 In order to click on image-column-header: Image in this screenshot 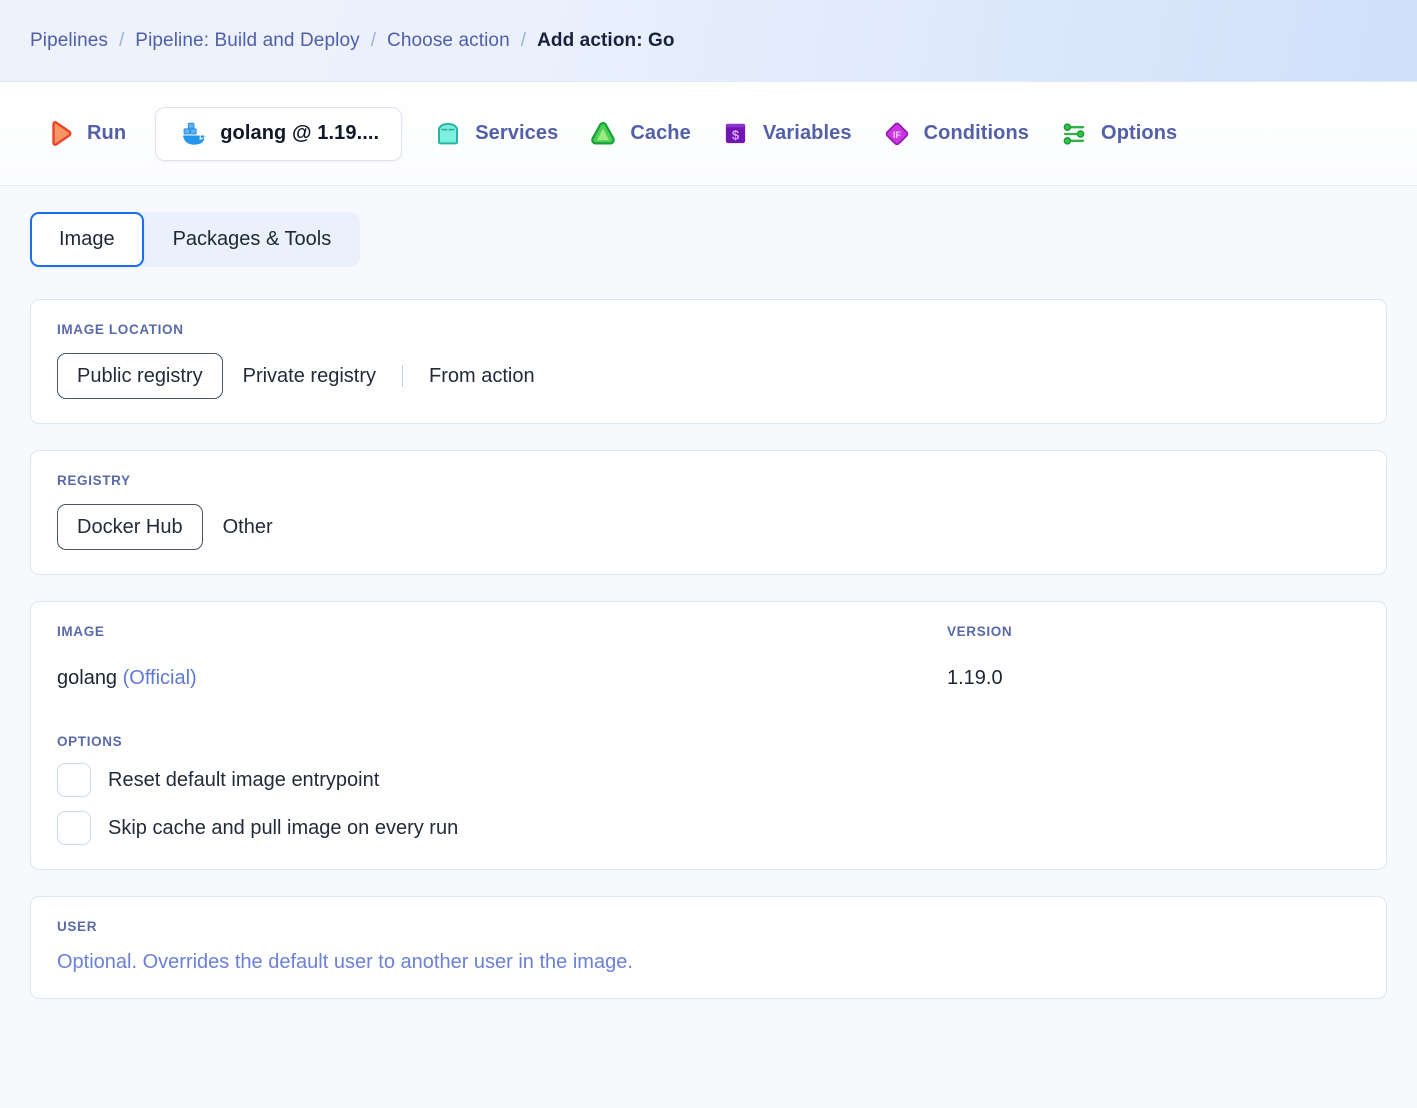, I will do `click(81, 631)`.